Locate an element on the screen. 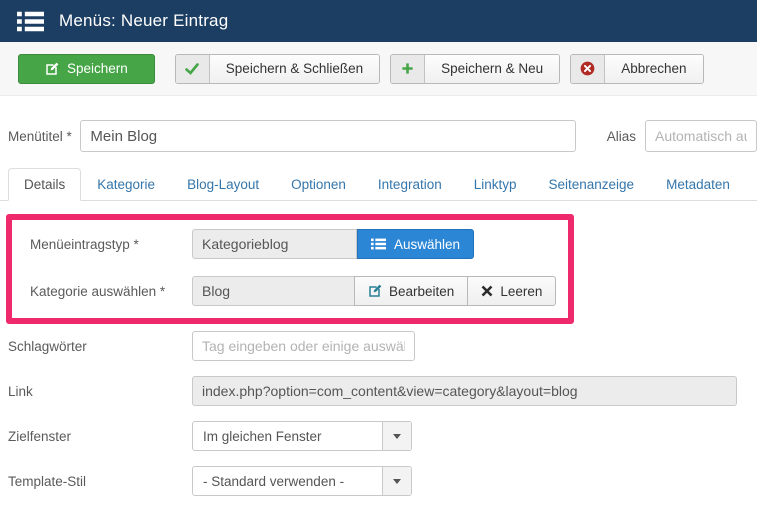  tab-integration: Integration is located at coordinates (410, 184).